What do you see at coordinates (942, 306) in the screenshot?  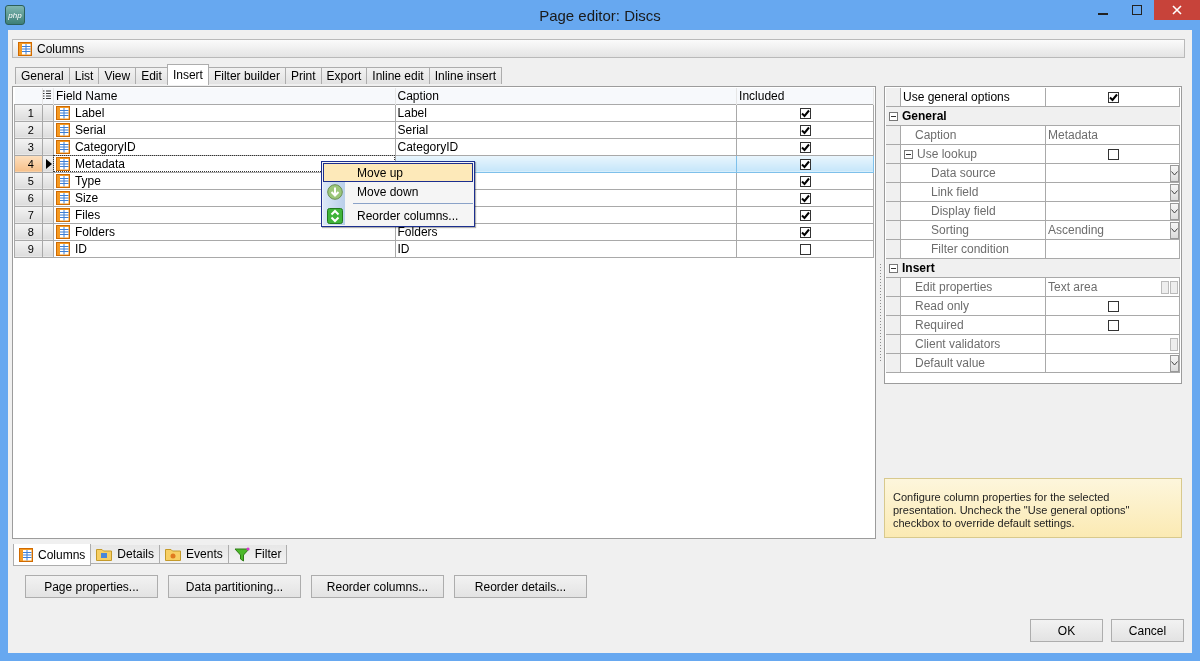 I see `property-label: Read only` at bounding box center [942, 306].